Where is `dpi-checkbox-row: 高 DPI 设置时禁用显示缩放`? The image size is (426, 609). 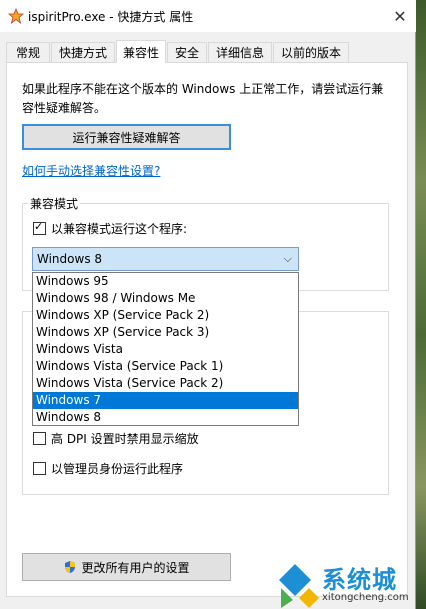 dpi-checkbox-row: 高 DPI 设置时禁用显示缩放 is located at coordinates (116, 438).